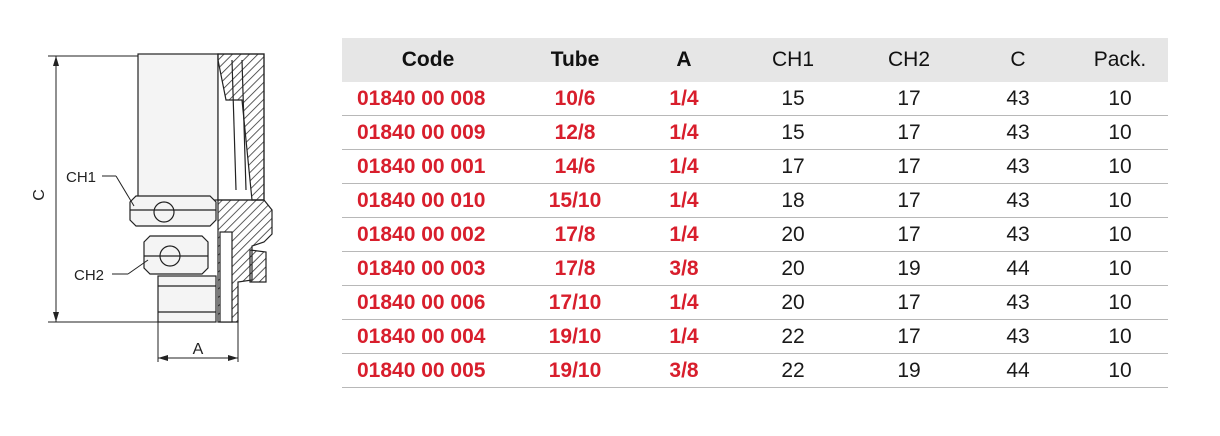 Image resolution: width=1220 pixels, height=436 pixels. What do you see at coordinates (575, 99) in the screenshot?
I see `cell-tube: 10/6` at bounding box center [575, 99].